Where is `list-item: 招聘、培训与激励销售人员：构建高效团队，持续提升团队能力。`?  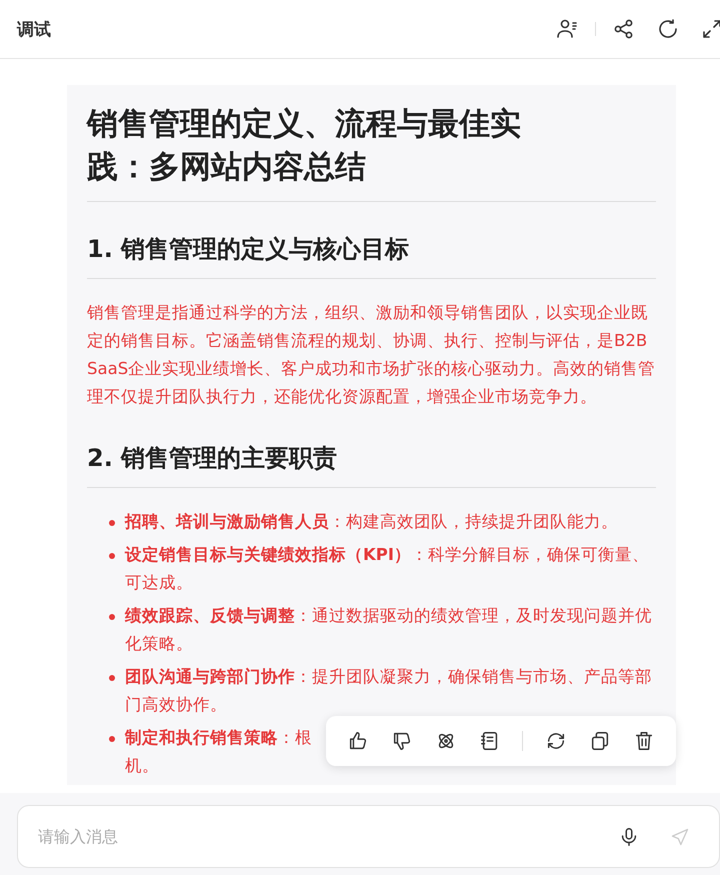 list-item: 招聘、培训与激励销售人员：构建高效团队，持续提升团队能力。 is located at coordinates (371, 522).